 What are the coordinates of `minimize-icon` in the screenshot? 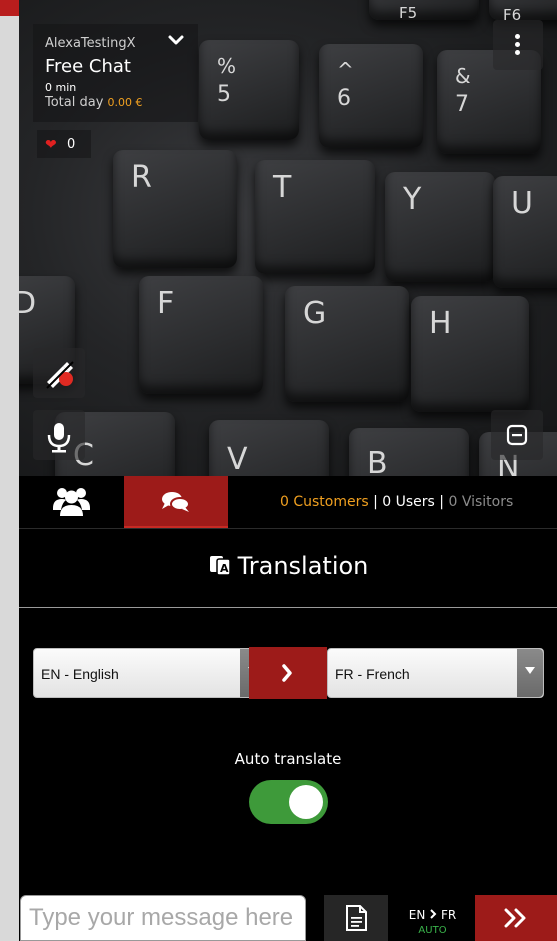 It's located at (517, 444).